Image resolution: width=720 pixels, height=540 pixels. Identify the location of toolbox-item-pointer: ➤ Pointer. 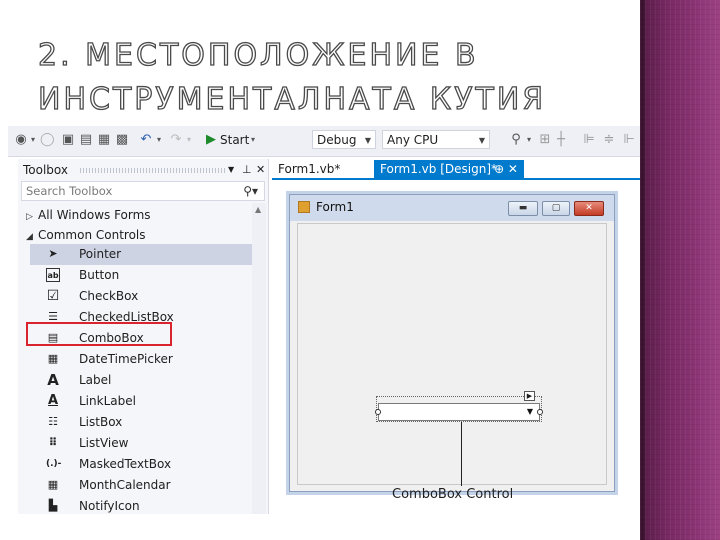
(144, 254).